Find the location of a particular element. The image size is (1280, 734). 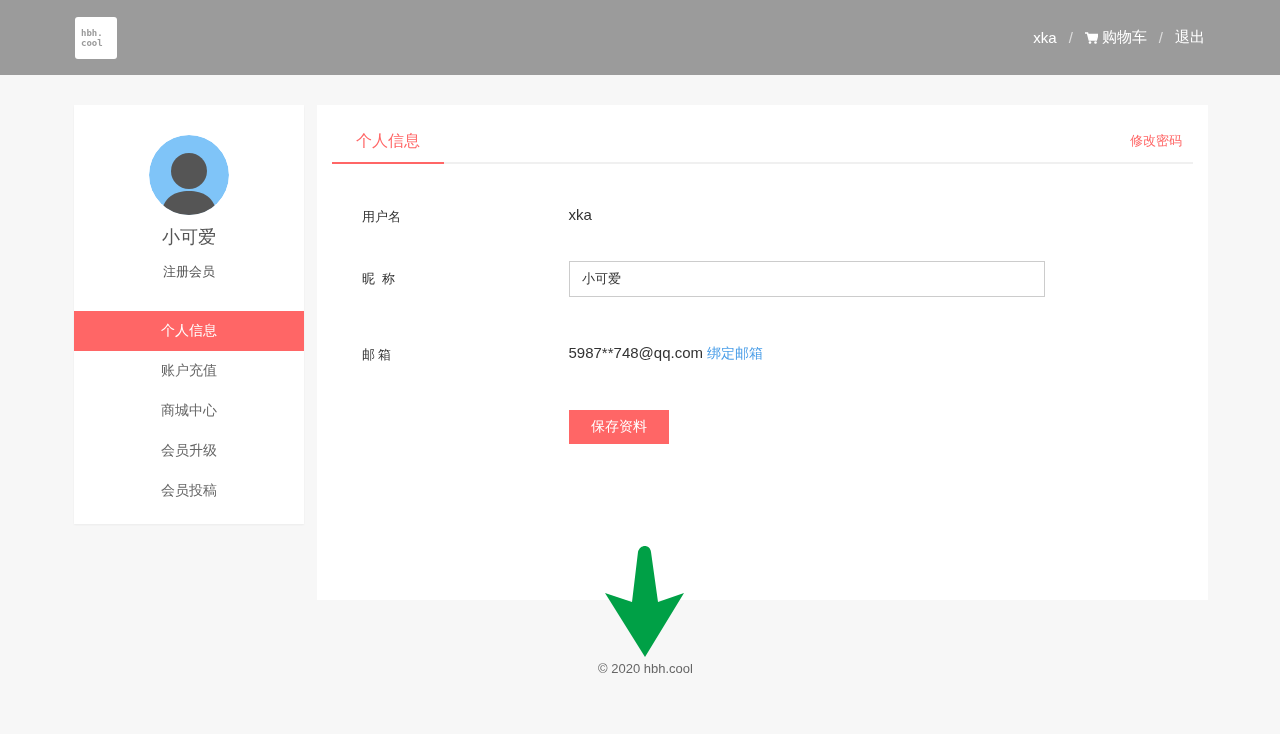

field-label: 邮 箱 is located at coordinates (377, 355).